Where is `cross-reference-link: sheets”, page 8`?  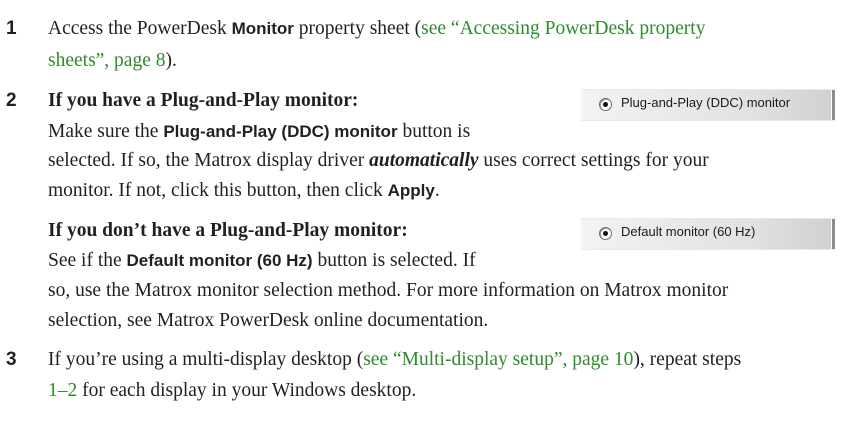 cross-reference-link: sheets”, page 8 is located at coordinates (107, 60).